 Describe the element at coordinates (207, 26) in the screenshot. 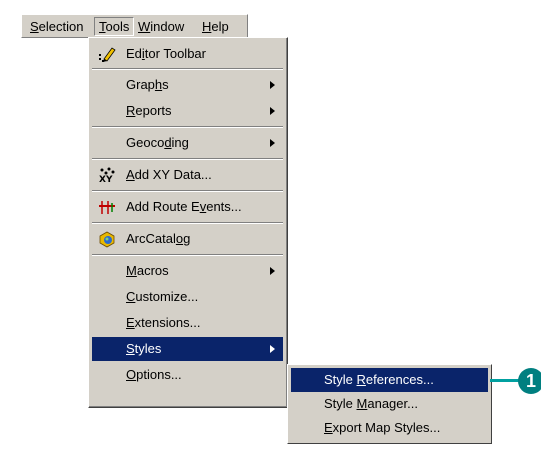

I see `menu-mnemonic: H` at that location.